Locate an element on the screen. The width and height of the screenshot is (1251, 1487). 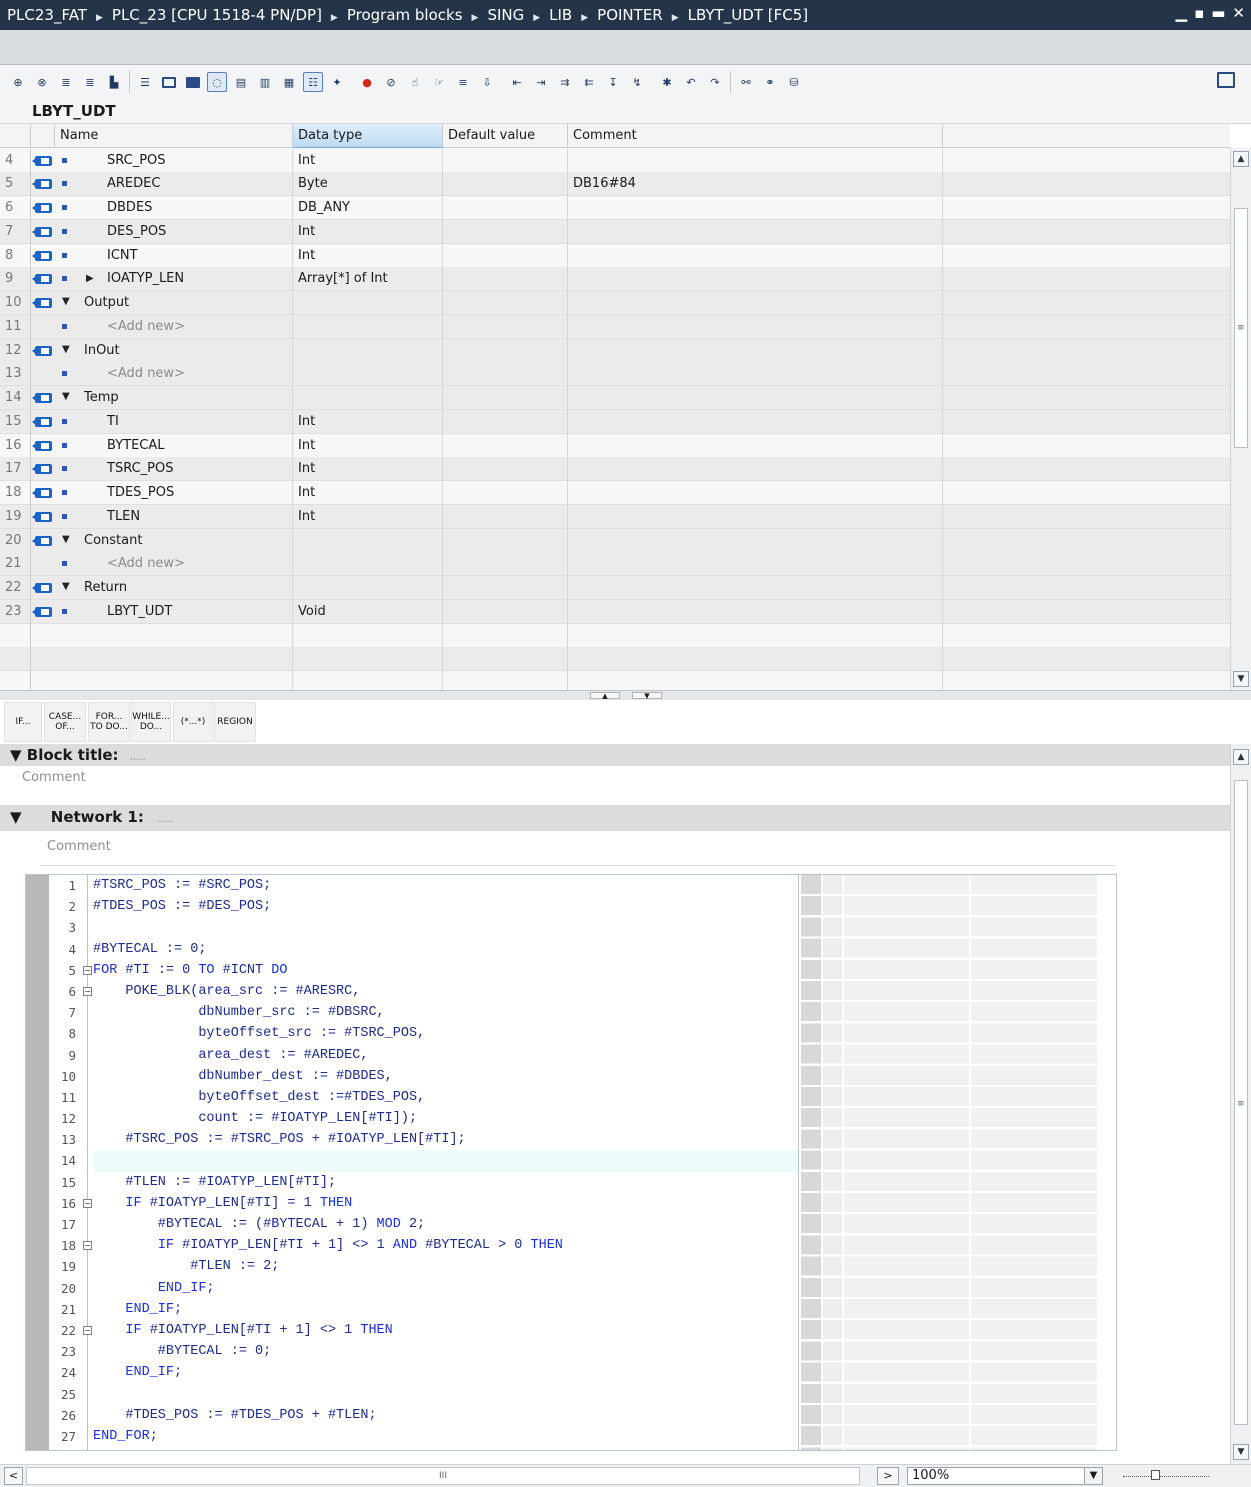
step-icon: ↧ is located at coordinates (613, 82).